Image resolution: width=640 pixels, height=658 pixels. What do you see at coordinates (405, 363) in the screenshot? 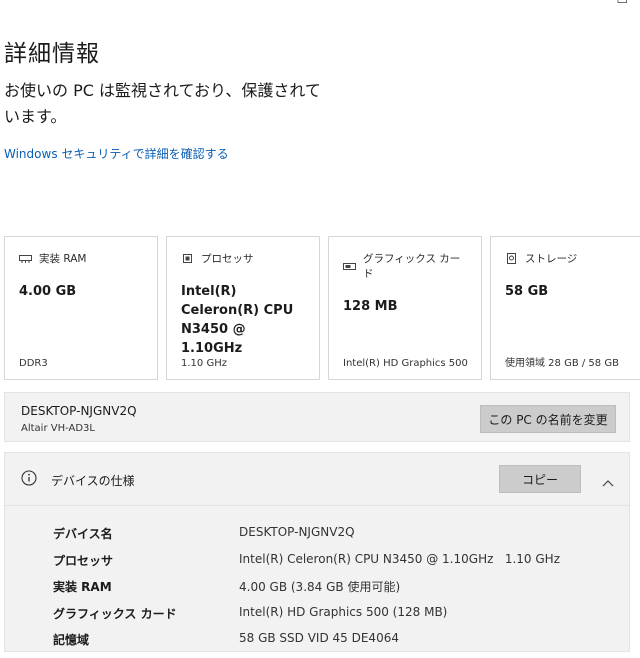
I see `card-footer: Intel(R) HD Graphics 500` at bounding box center [405, 363].